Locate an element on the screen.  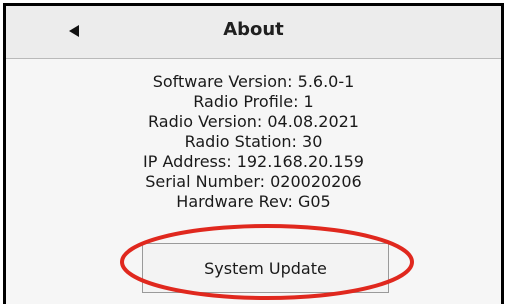
radio-station-text: Radio Station: 30 is located at coordinates (253, 141).